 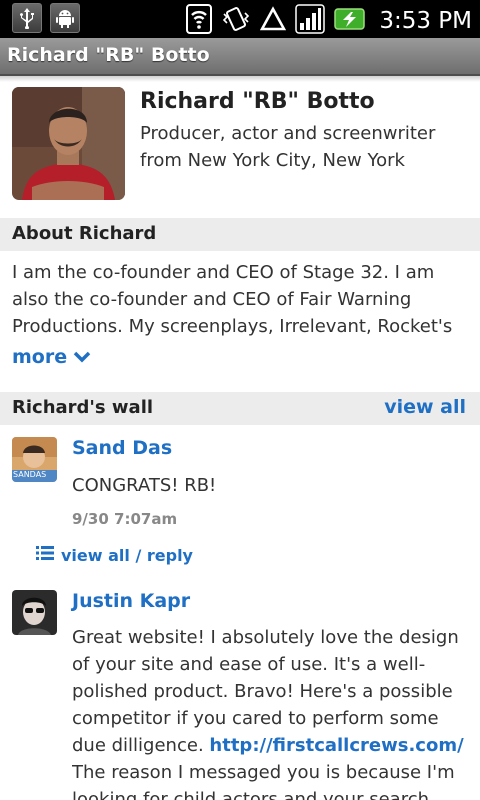 What do you see at coordinates (45, 555) in the screenshot?
I see `list-icon` at bounding box center [45, 555].